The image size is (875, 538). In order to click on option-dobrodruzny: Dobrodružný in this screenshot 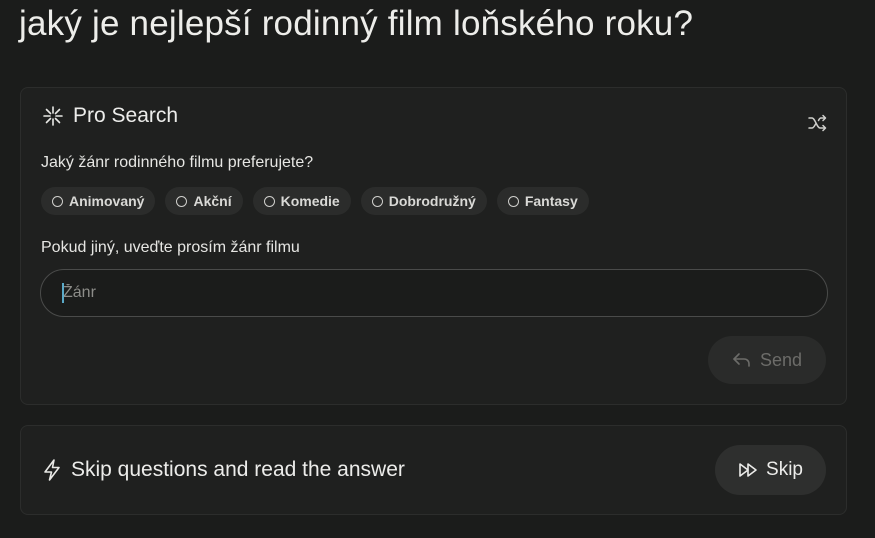, I will do `click(423, 201)`.